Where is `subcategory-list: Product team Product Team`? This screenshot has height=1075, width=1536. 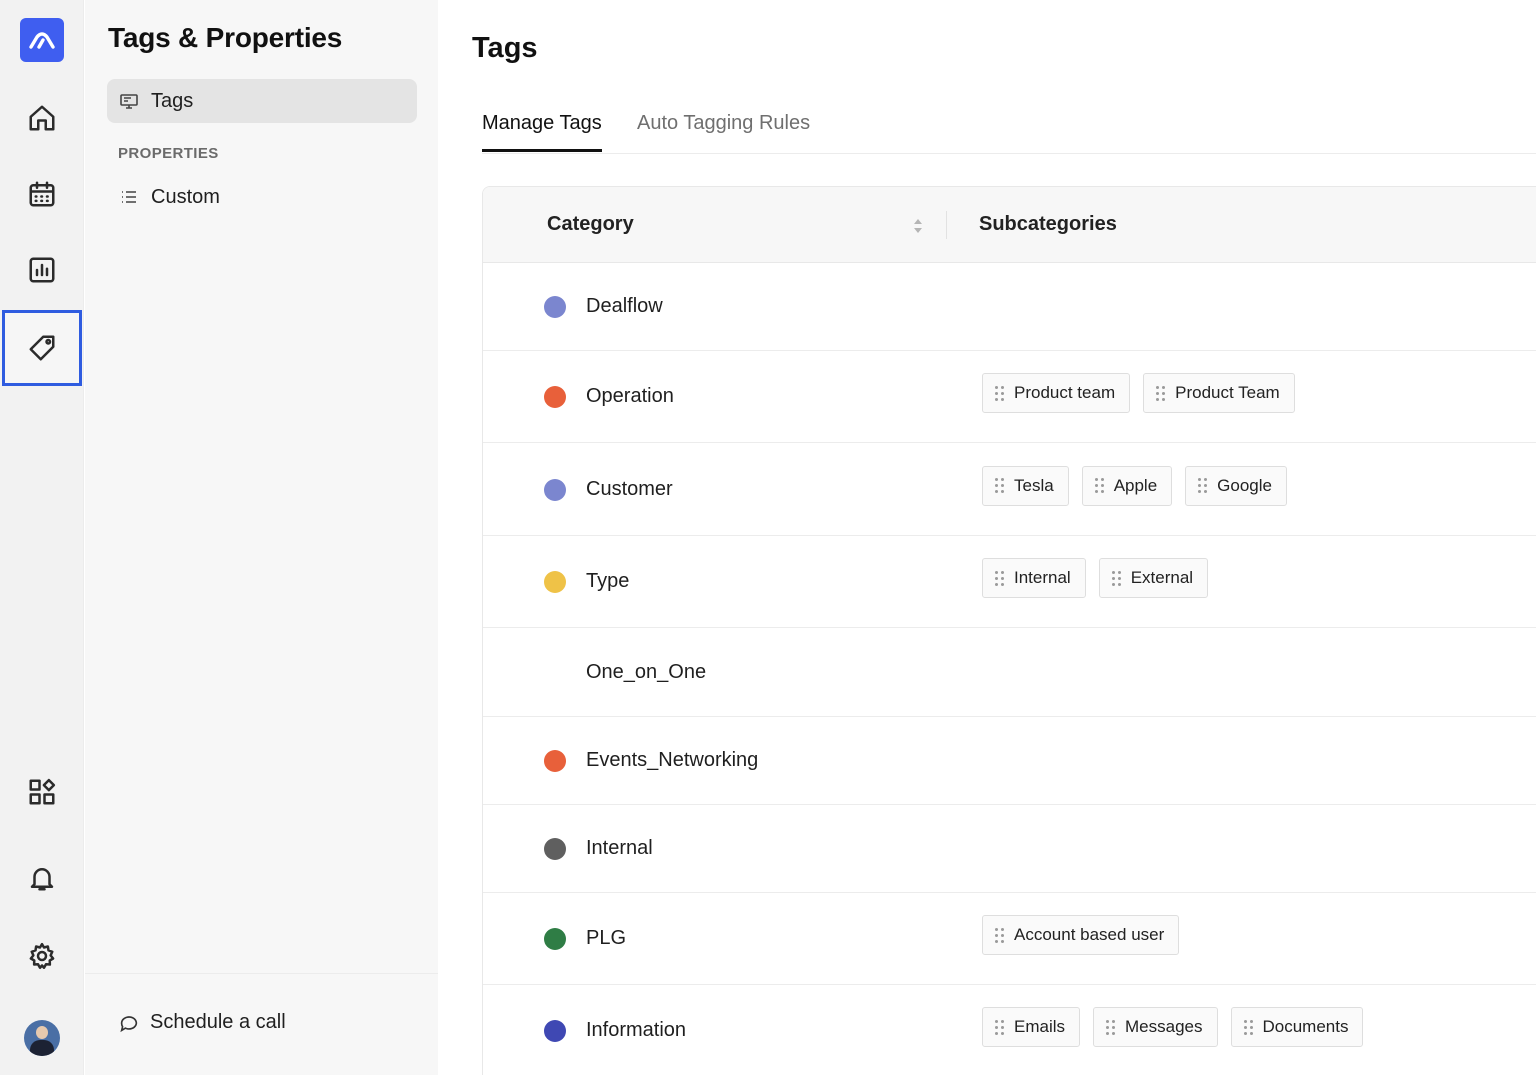
subcategory-list: Product team Product Team is located at coordinates (1138, 393).